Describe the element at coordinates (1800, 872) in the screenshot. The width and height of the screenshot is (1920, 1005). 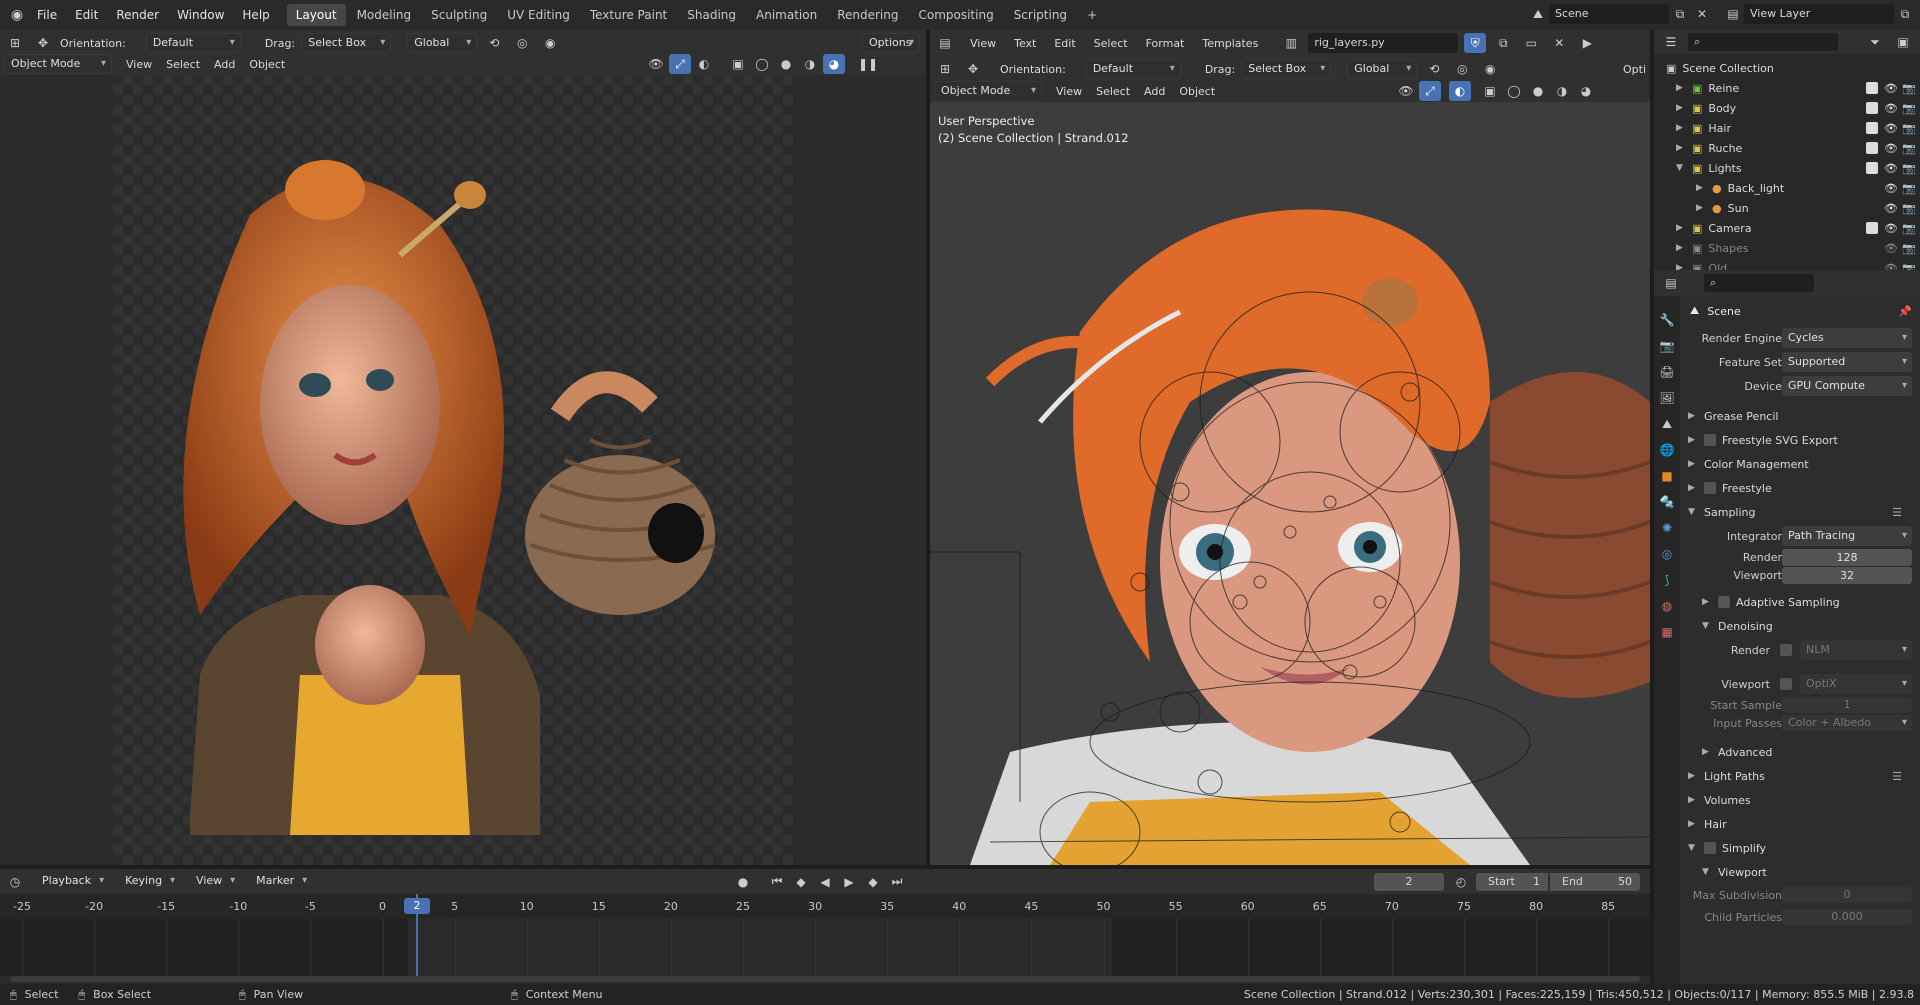
I see `simplify-viewport-header: ▼ Viewport` at that location.